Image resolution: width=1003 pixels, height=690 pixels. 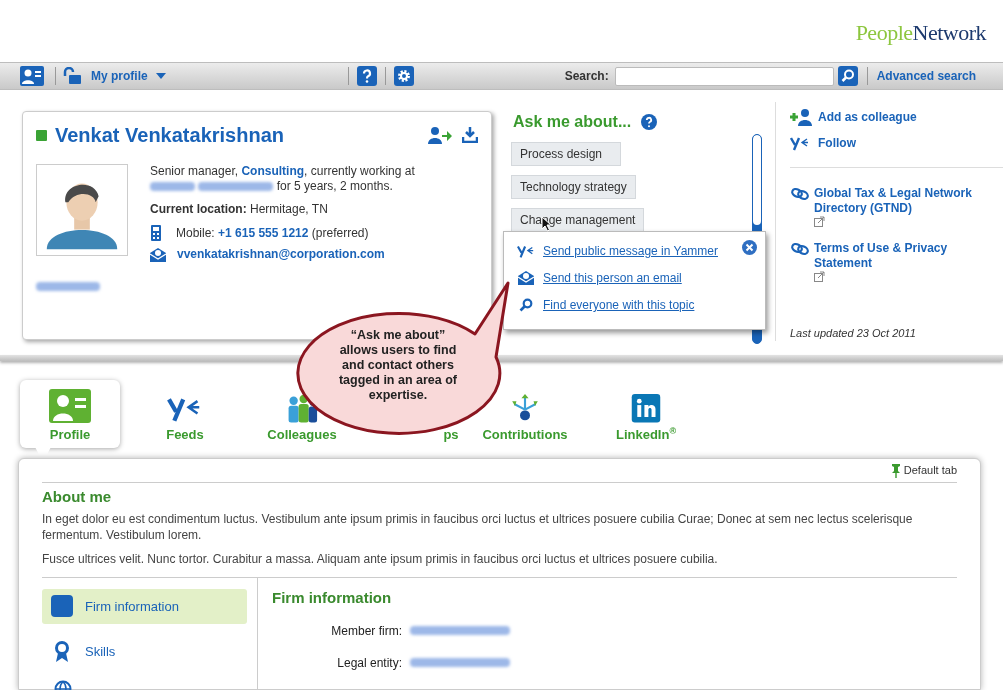 What do you see at coordinates (837, 143) in the screenshot?
I see `action-link: Follow` at bounding box center [837, 143].